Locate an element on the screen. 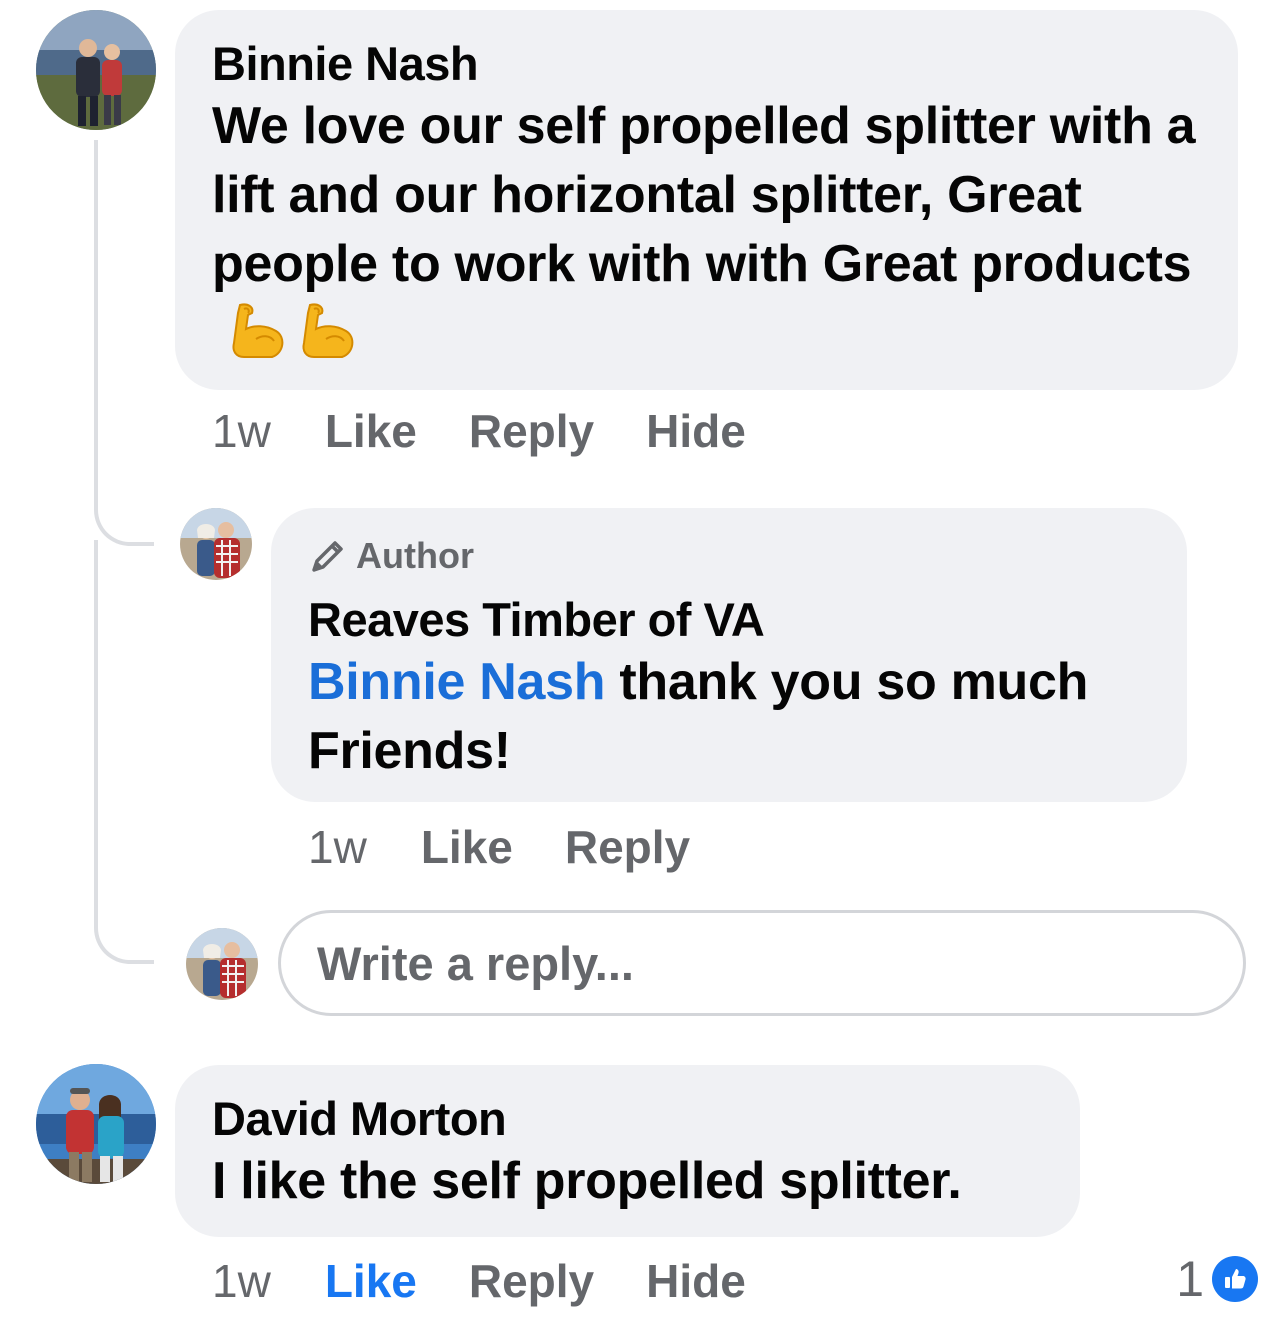 The width and height of the screenshot is (1284, 1337). like-reaction-icon is located at coordinates (1235, 1279).